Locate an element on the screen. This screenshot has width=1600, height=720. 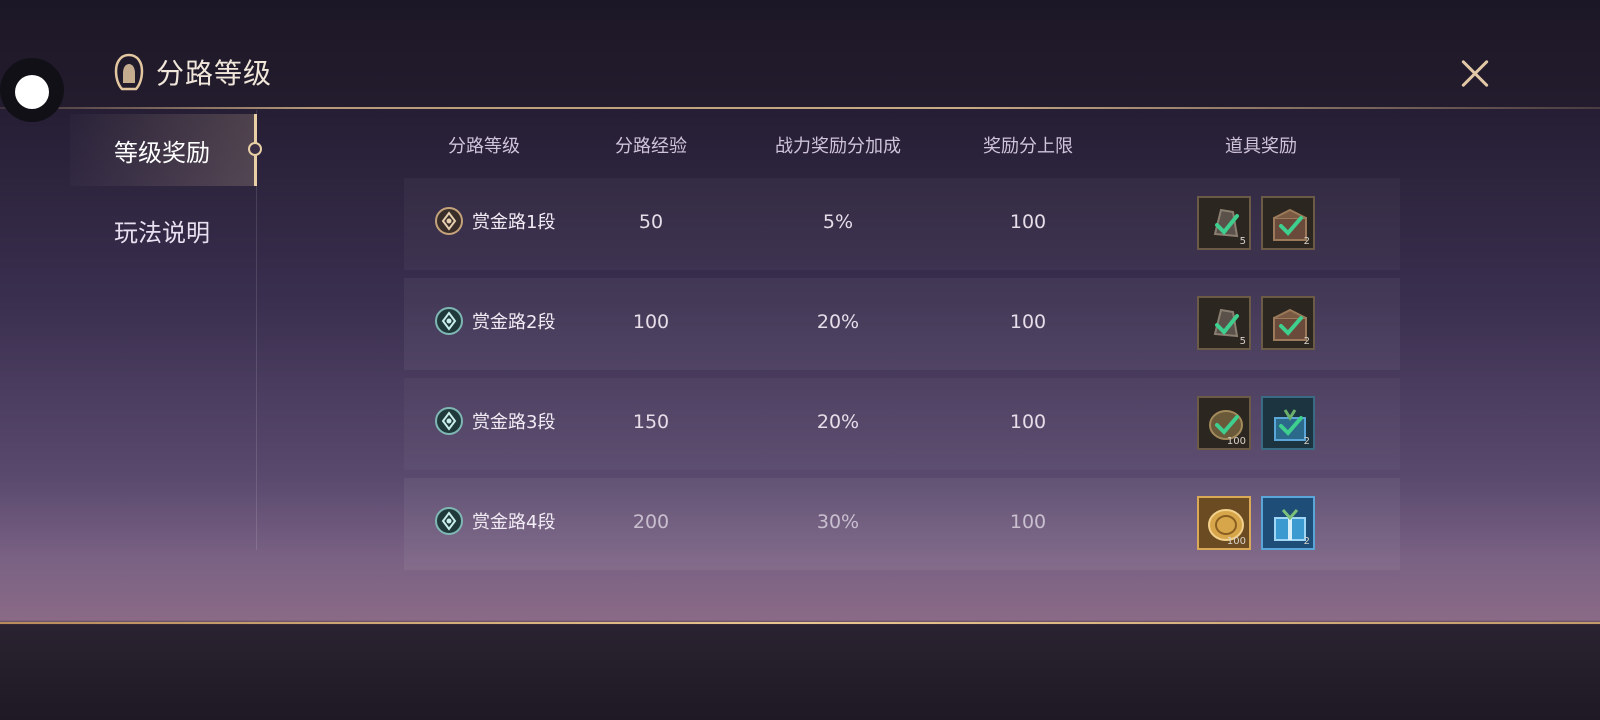
sidebar-item-label: 等级奖励 is located at coordinates (162, 152).